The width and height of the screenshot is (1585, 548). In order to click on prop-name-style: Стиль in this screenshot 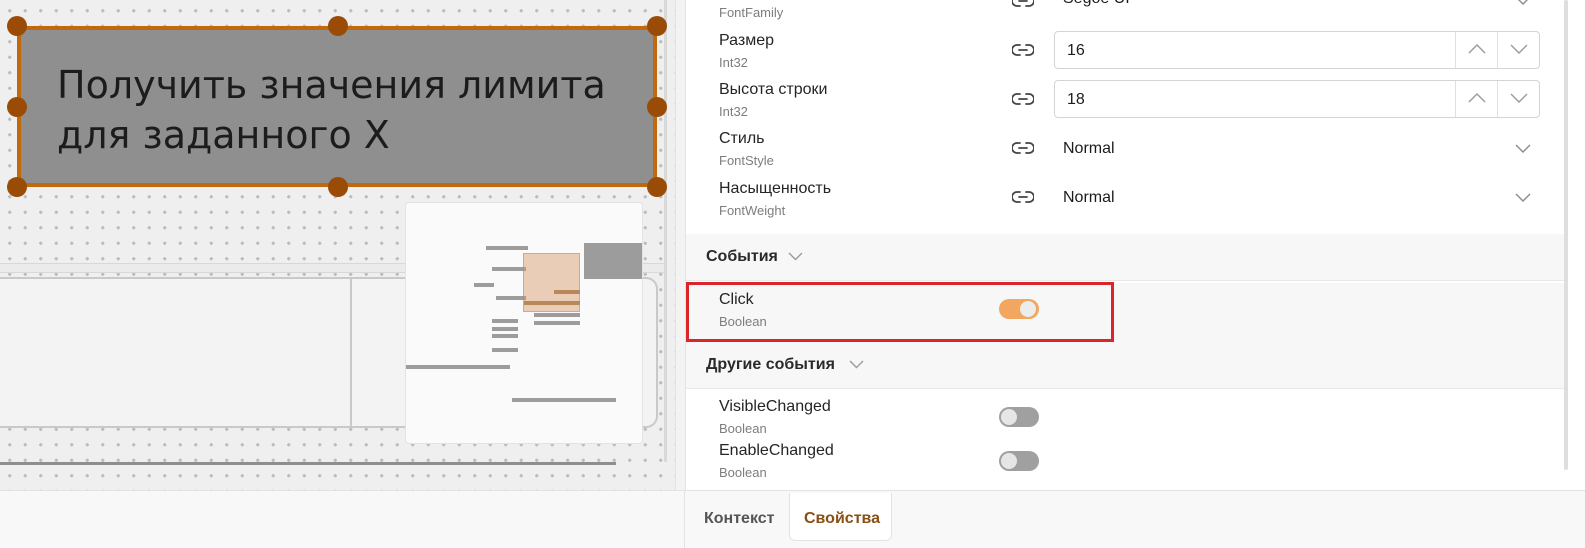, I will do `click(742, 138)`.